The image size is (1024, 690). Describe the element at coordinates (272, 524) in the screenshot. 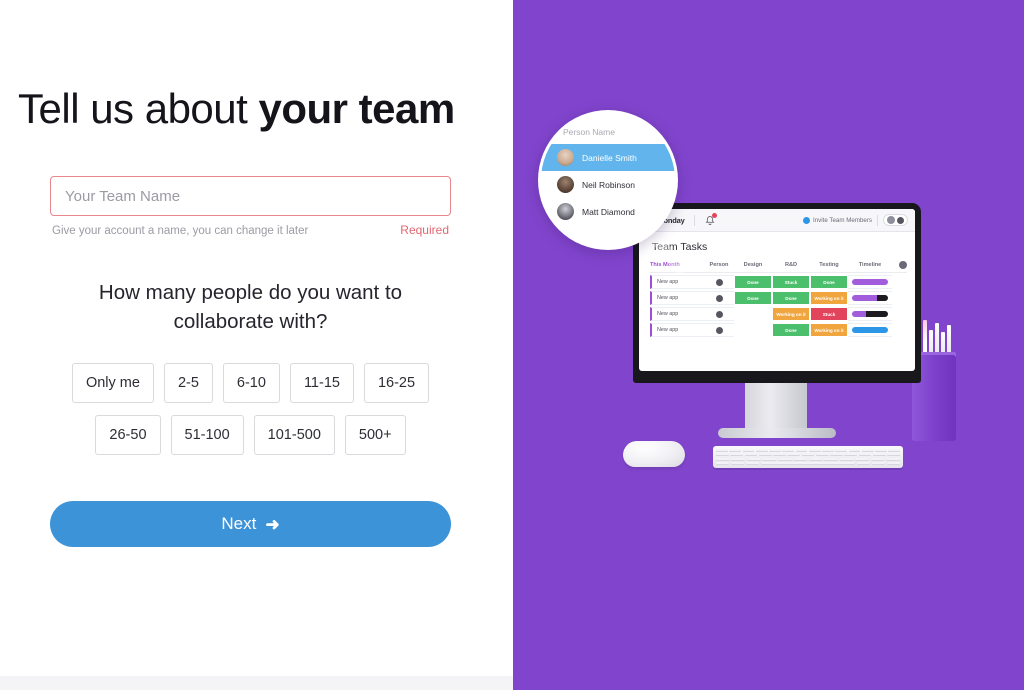

I see `arrow-right-icon: ➜` at that location.